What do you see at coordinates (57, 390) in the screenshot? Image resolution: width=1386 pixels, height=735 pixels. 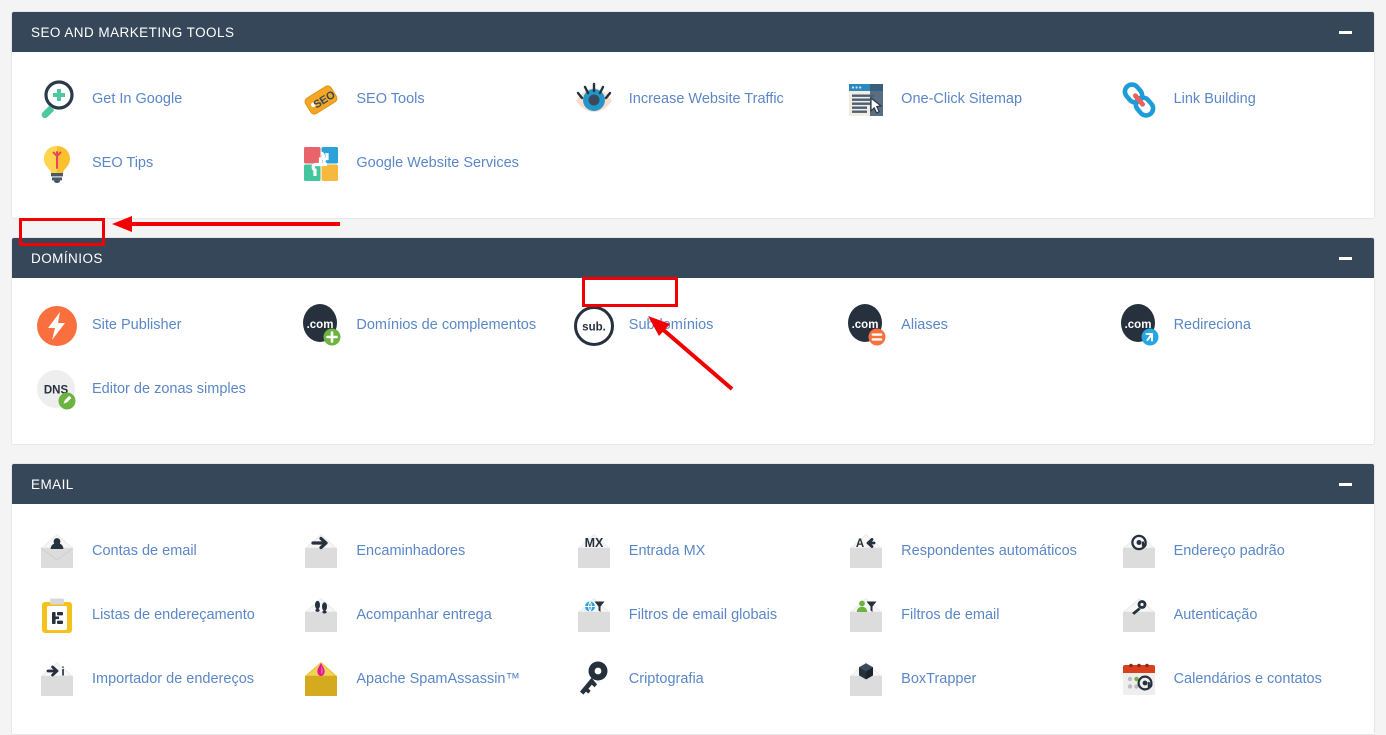 I see `dns-edit-icon: DNS` at bounding box center [57, 390].